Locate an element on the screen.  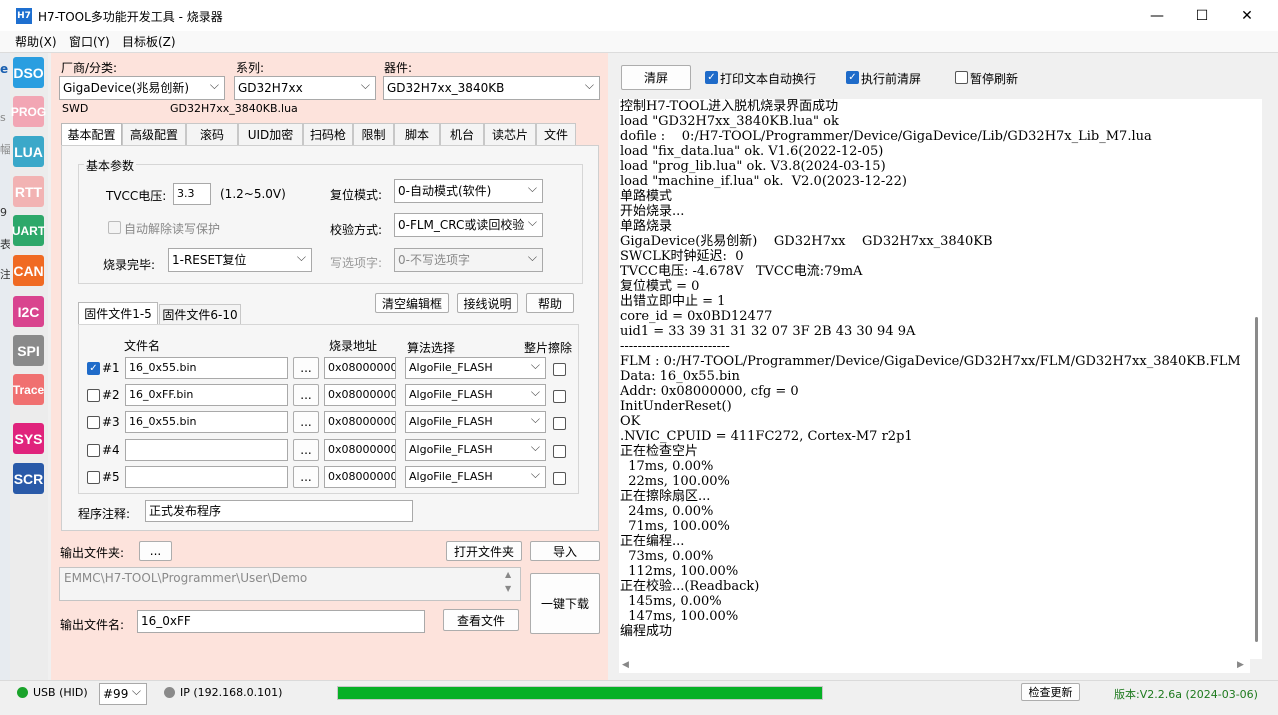
tab-file: 文件 is located at coordinates (556, 134).